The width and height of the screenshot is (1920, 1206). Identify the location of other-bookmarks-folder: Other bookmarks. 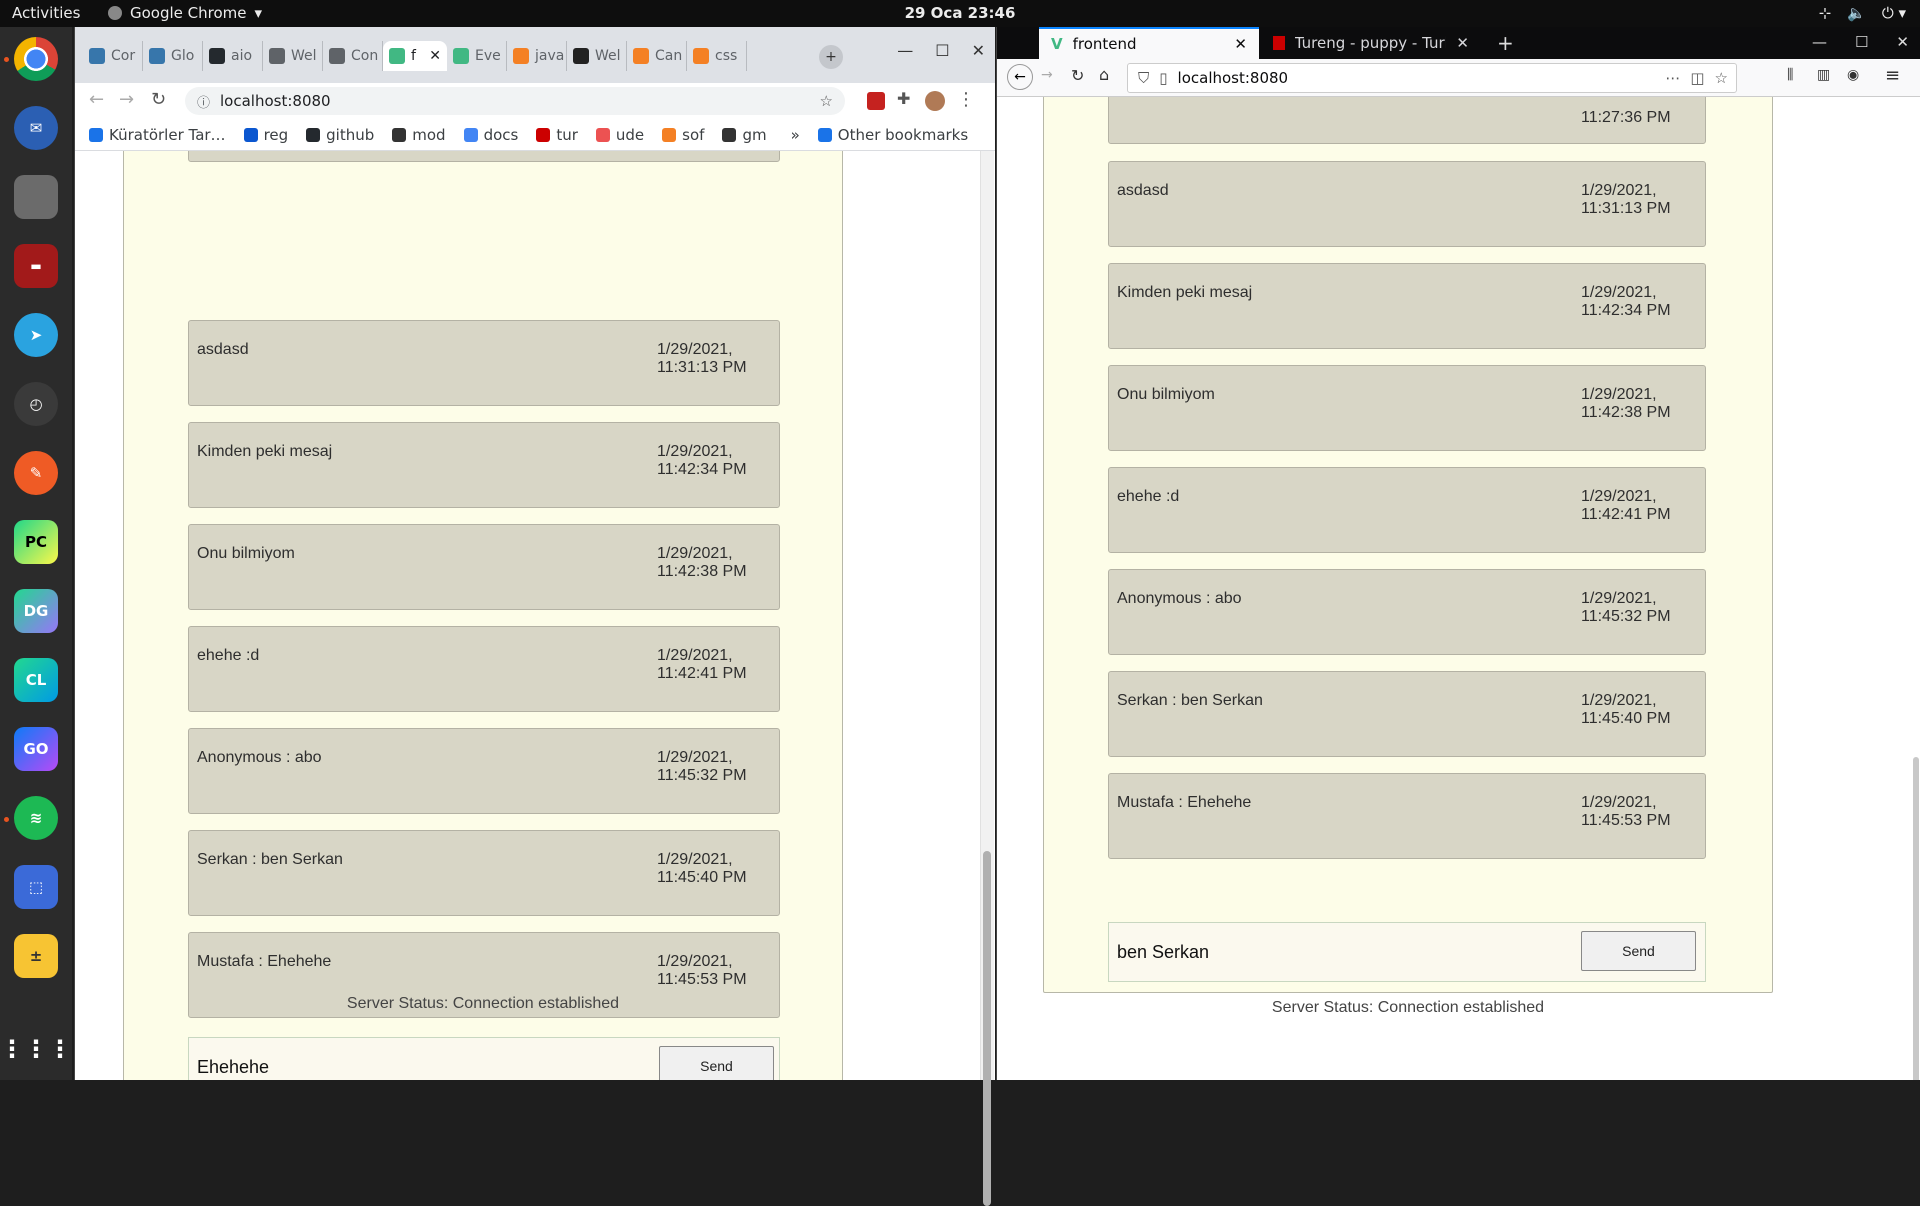
(892, 135).